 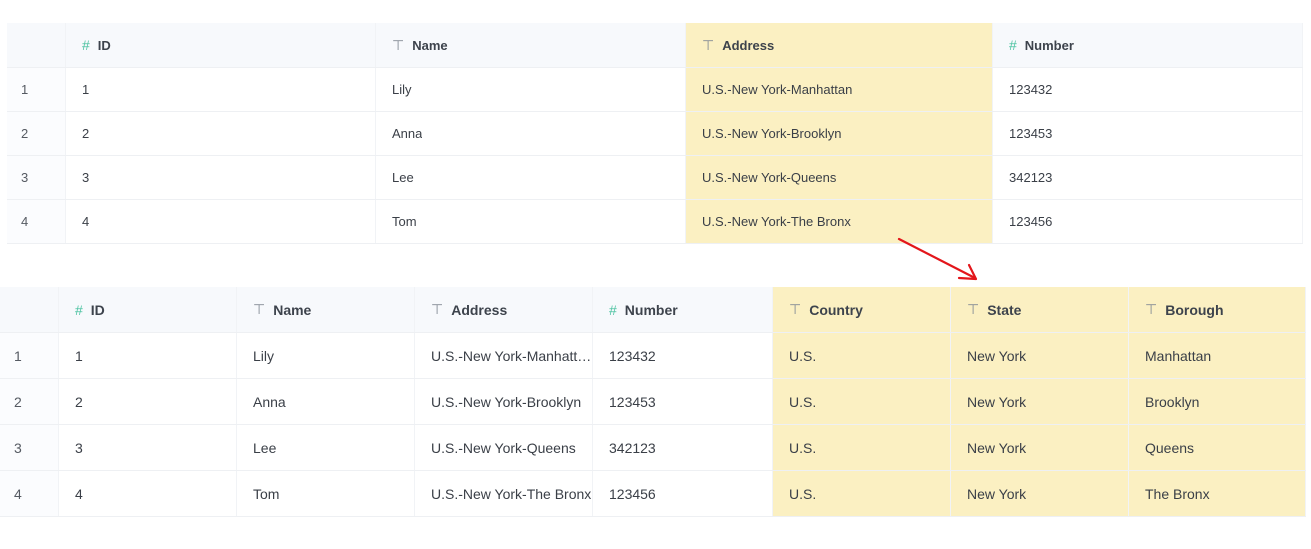 What do you see at coordinates (266, 493) in the screenshot?
I see `cell-text: Tom` at bounding box center [266, 493].